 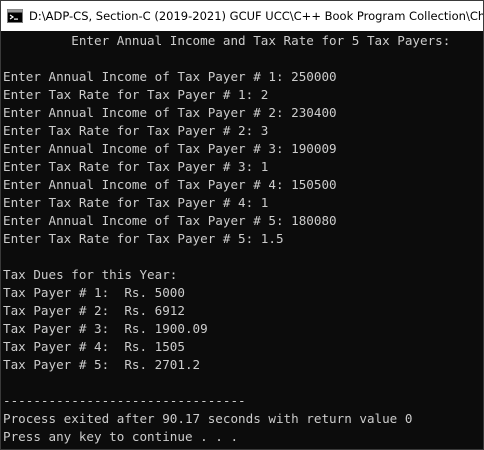 I want to click on console-line: Enter Tax Rate for Tax Payer # 3: 1, so click(x=136, y=166).